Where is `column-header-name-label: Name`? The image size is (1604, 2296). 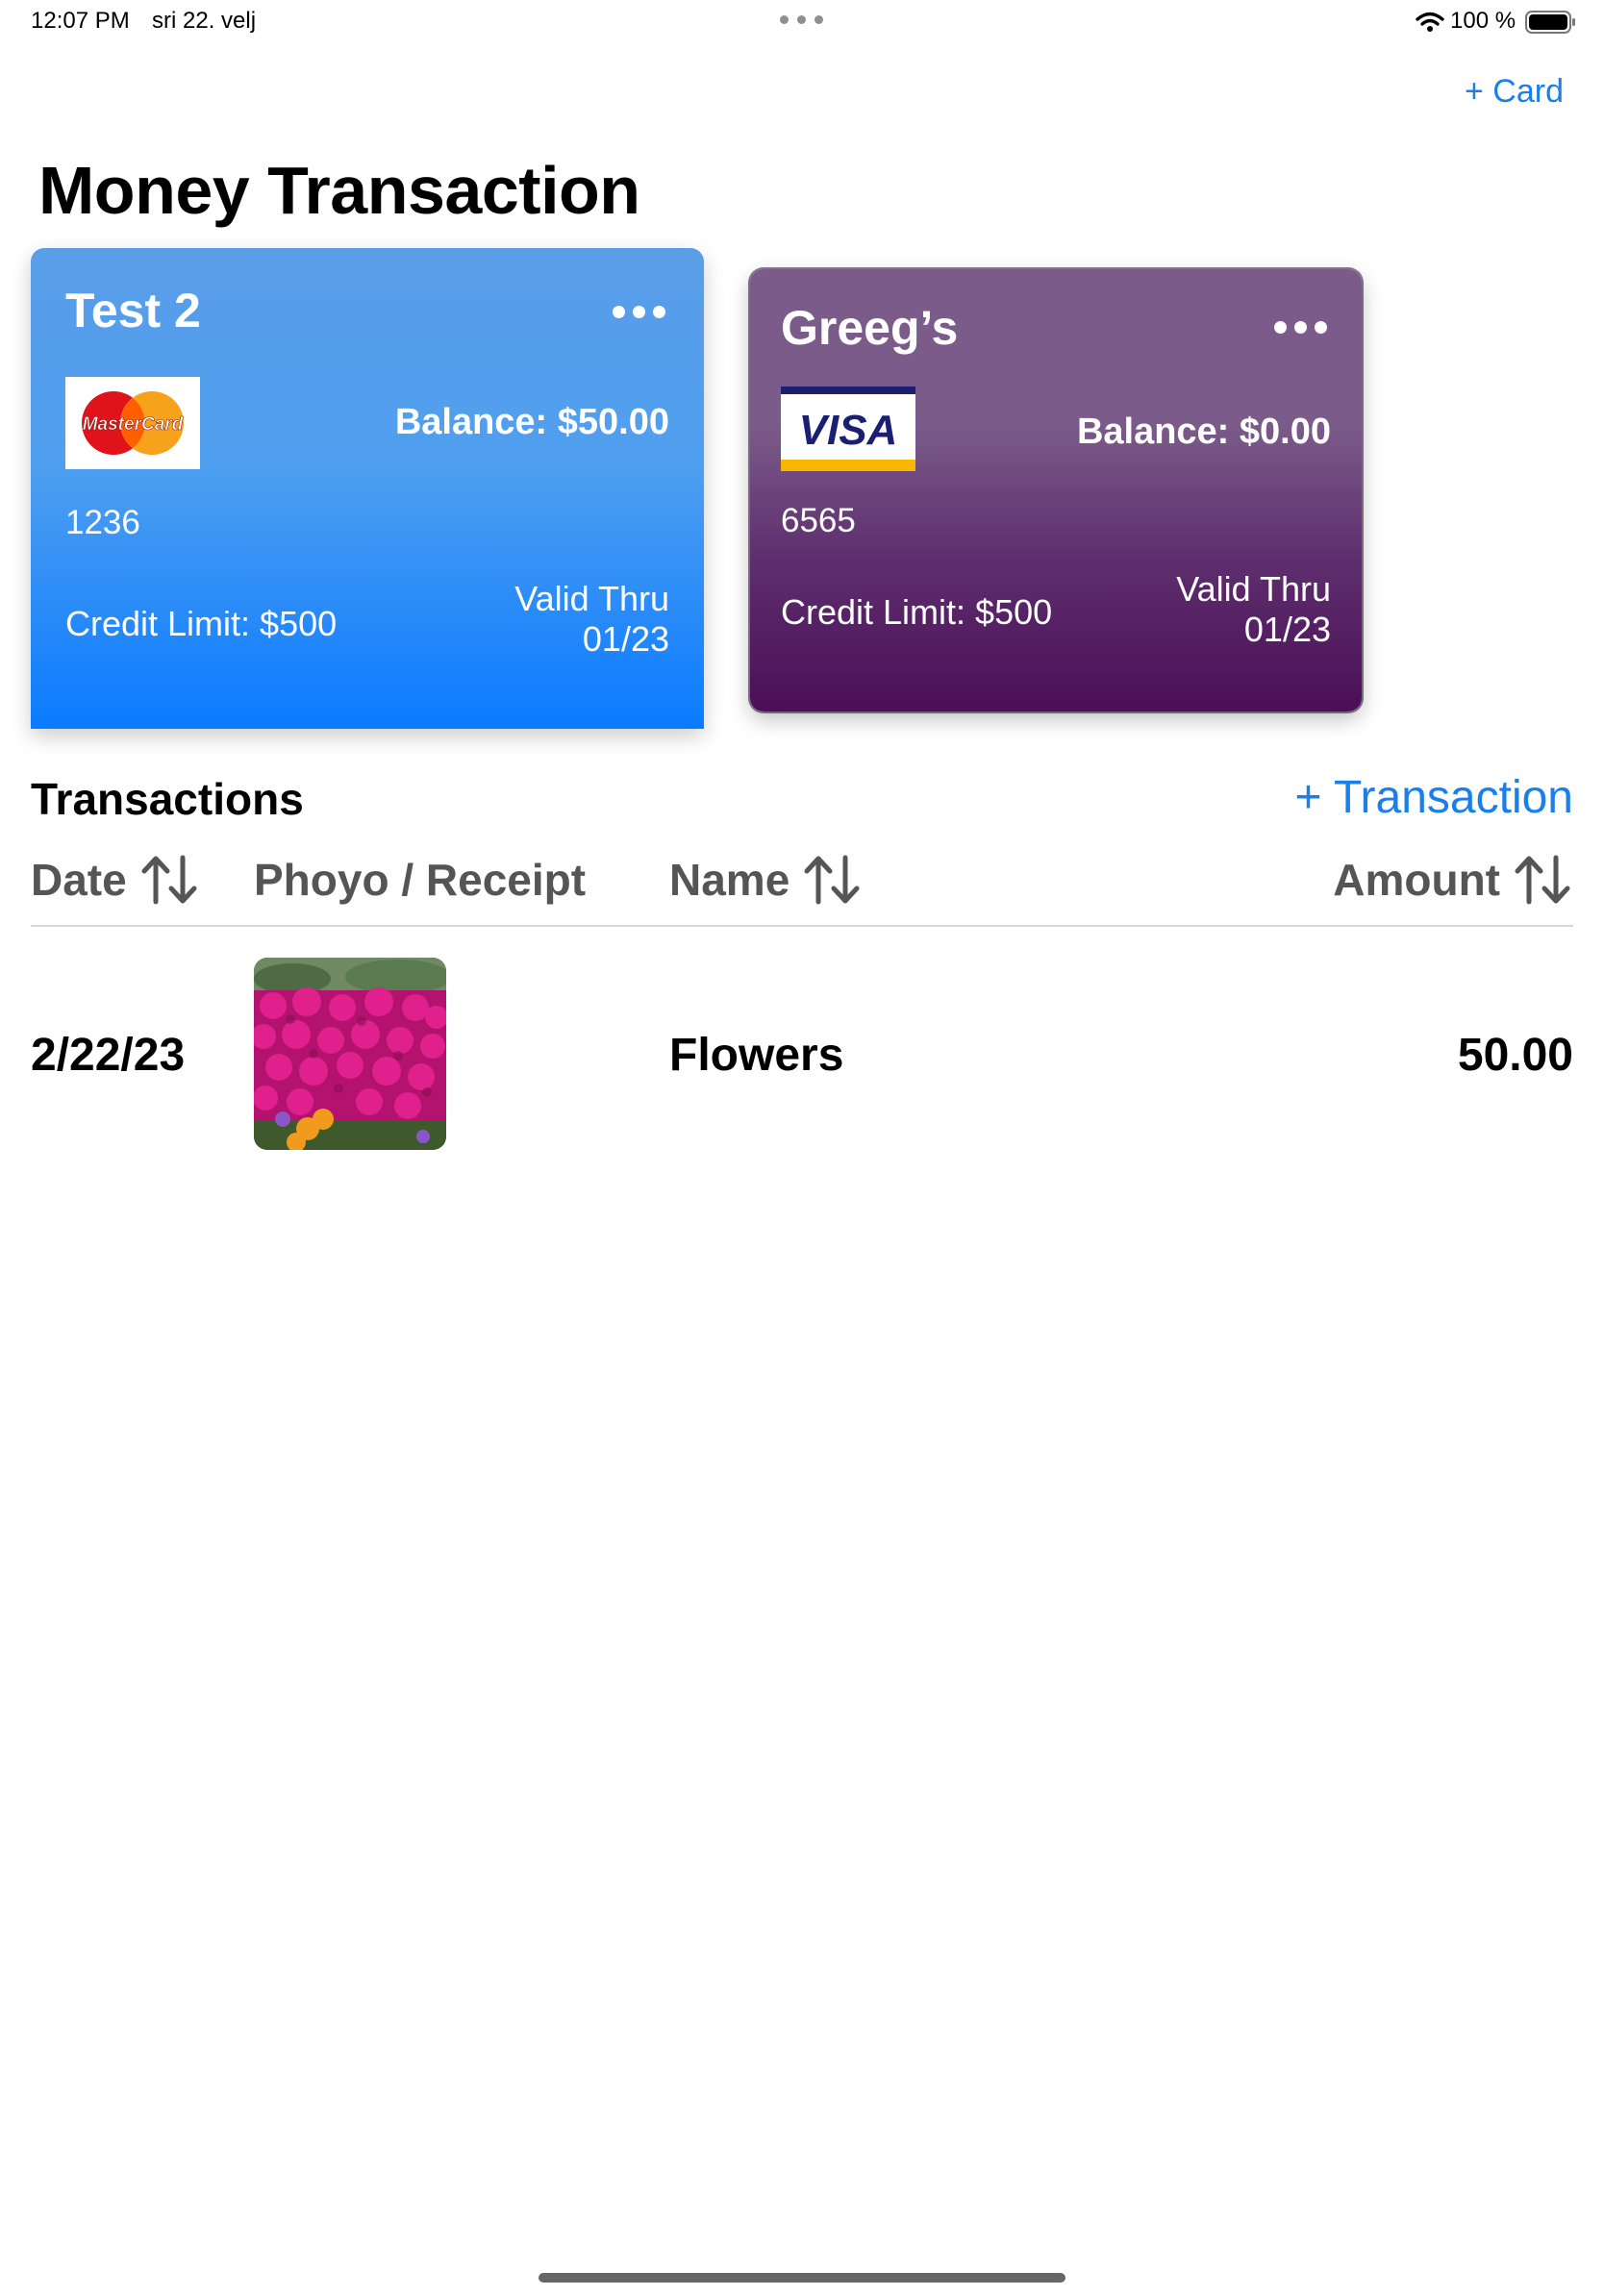 column-header-name-label: Name is located at coordinates (729, 880).